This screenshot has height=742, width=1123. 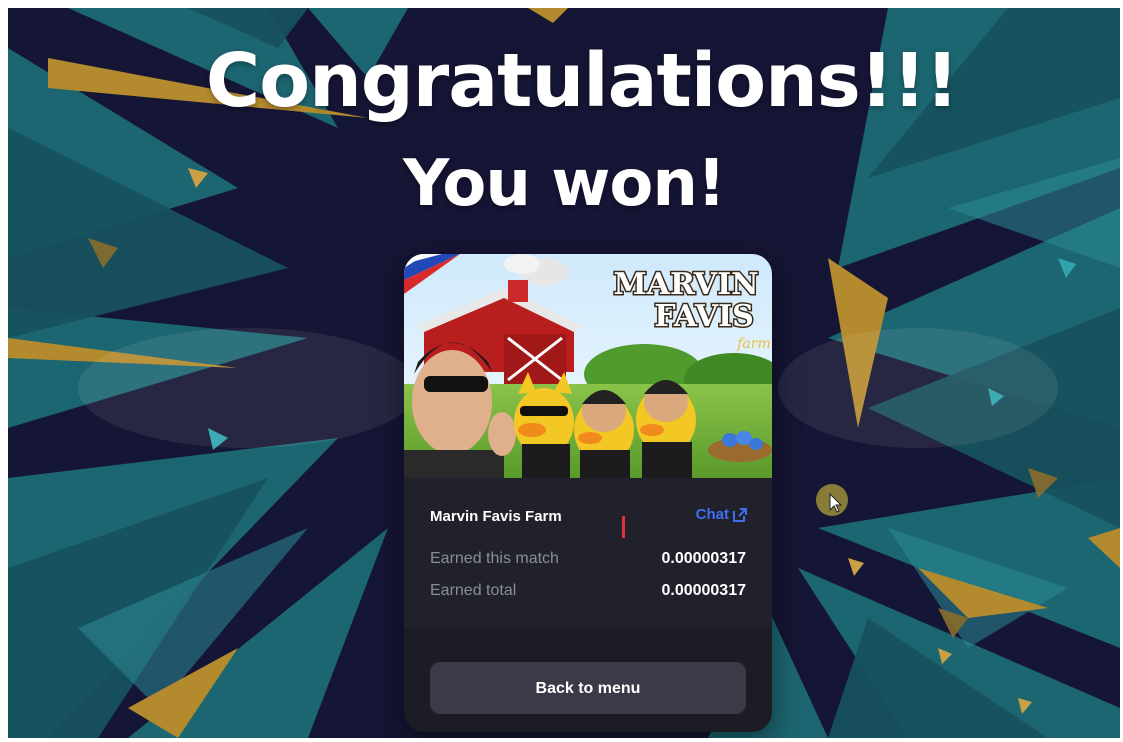 I want to click on logo-farm: farm, so click(x=753, y=344).